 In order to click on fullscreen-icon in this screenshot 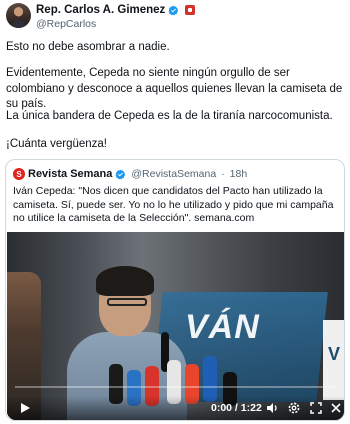, I will do `click(316, 408)`.